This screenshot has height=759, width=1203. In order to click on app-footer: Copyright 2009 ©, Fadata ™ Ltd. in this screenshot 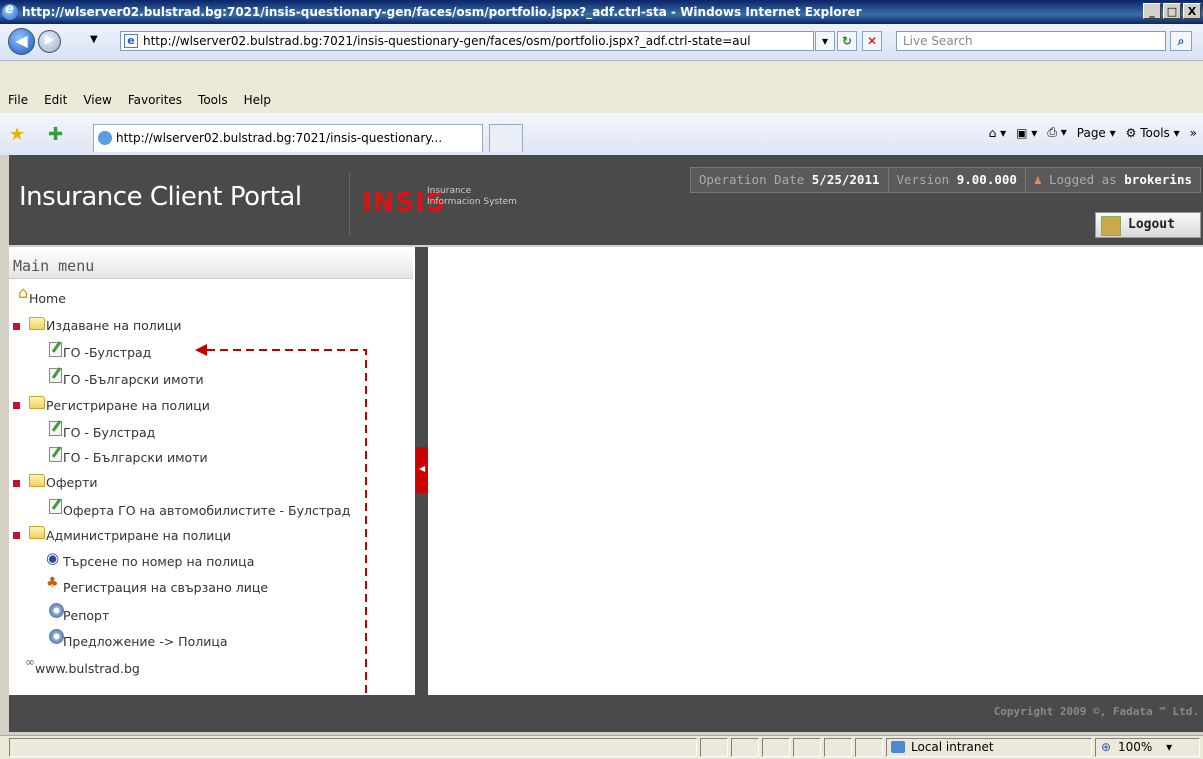, I will do `click(606, 713)`.